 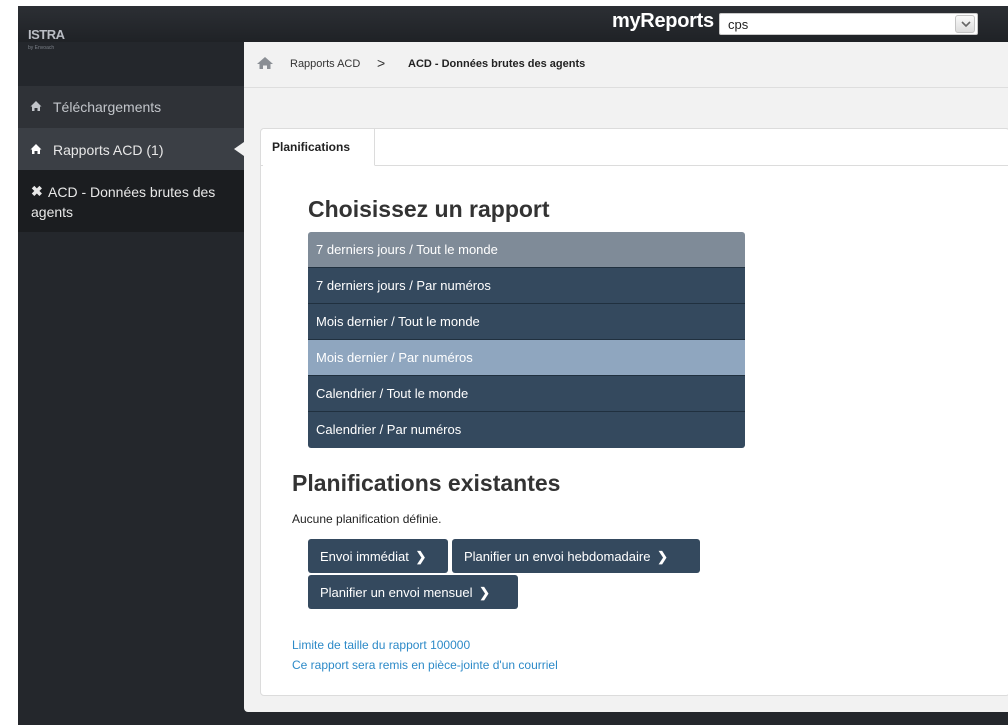 I want to click on size-limit-info: Limite de taille du rapport 100000, so click(x=381, y=645).